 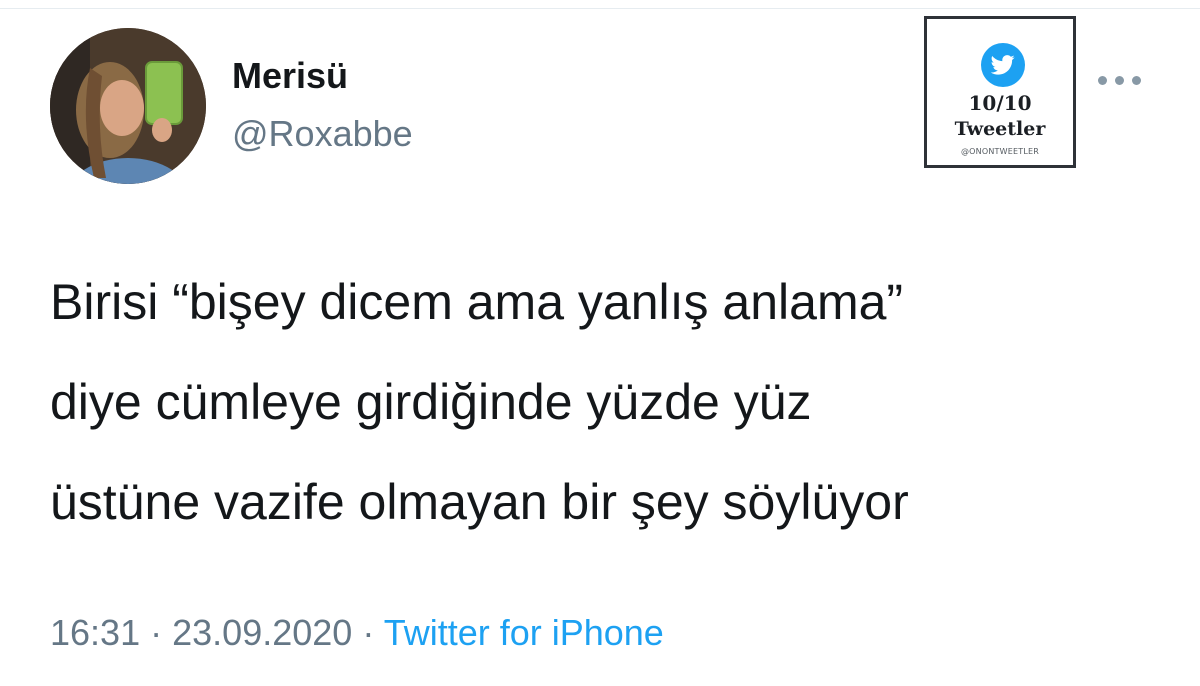 What do you see at coordinates (600, 8) in the screenshot?
I see `top-divider` at bounding box center [600, 8].